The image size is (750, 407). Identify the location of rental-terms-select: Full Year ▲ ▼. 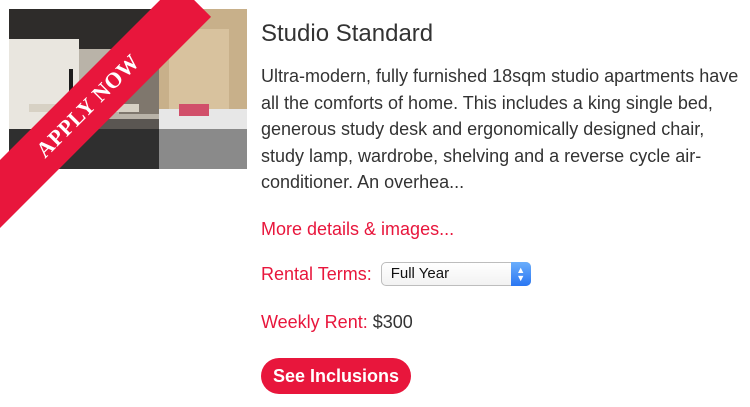
(455, 274).